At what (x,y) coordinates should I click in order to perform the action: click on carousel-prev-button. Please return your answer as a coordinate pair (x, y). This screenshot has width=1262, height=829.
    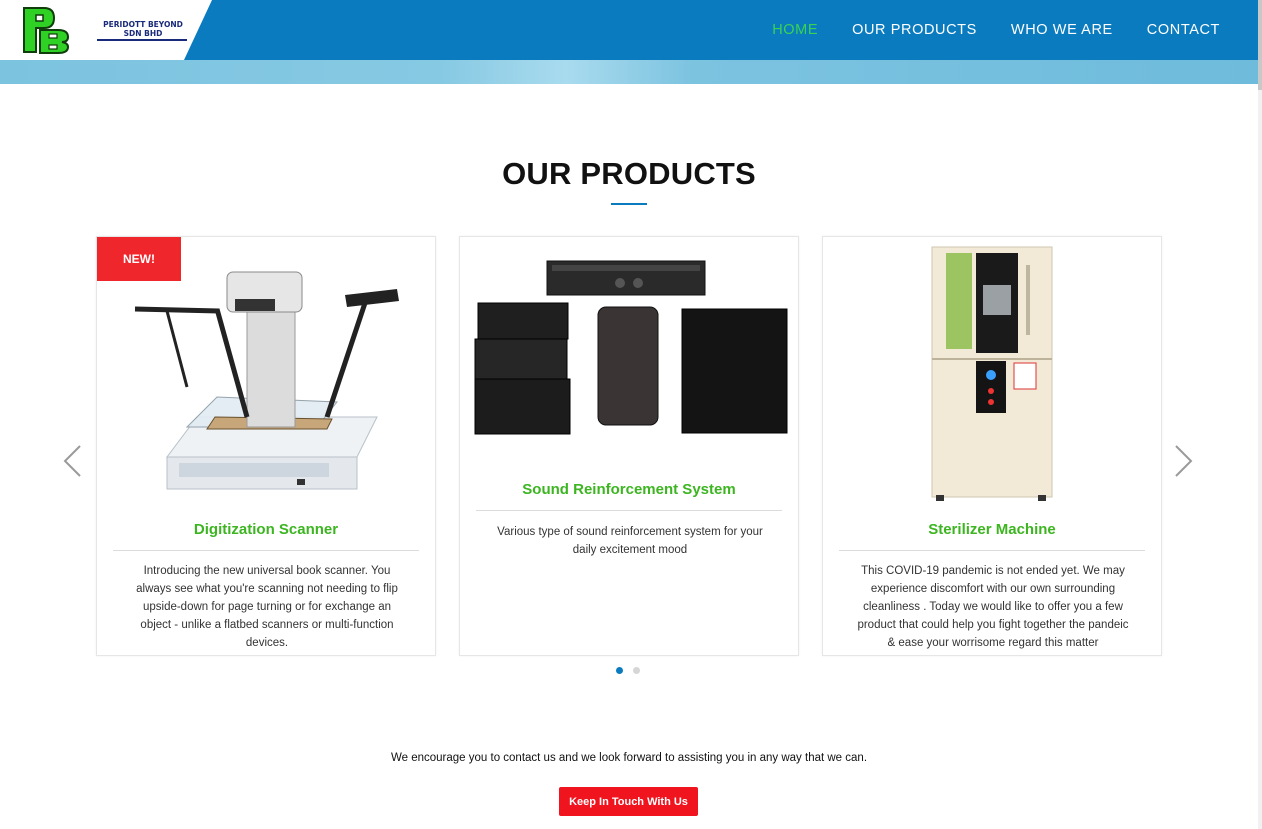
    Looking at the image, I should click on (72, 461).